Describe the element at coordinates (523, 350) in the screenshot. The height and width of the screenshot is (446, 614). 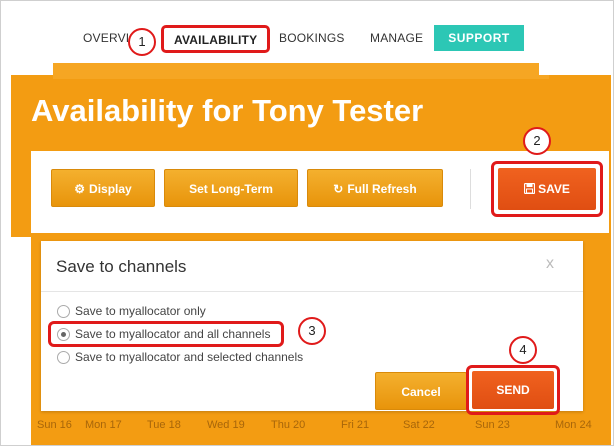
I see `step-marker-4: 4` at that location.